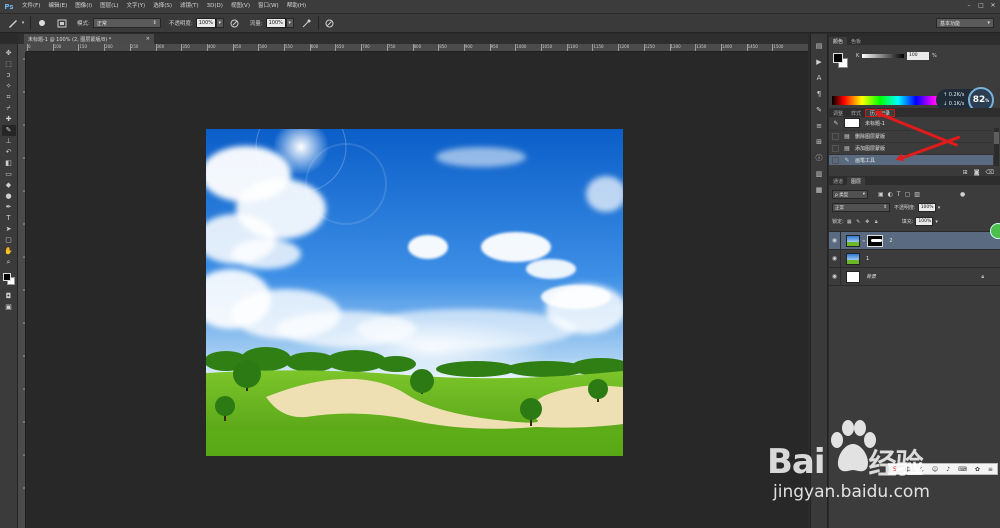 The width and height of the screenshot is (1000, 528). Describe the element at coordinates (126, 23) in the screenshot. I see `mode-select: 正常 ⇕` at that location.